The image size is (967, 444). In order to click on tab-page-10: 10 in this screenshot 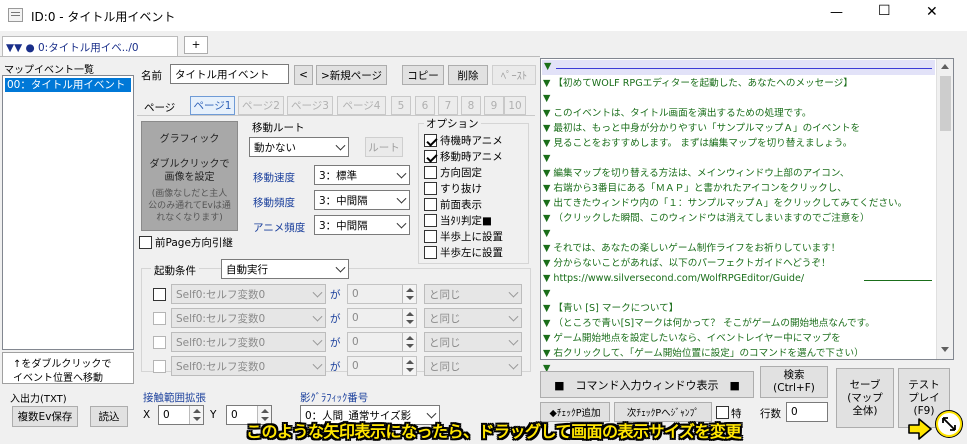, I will do `click(515, 105)`.